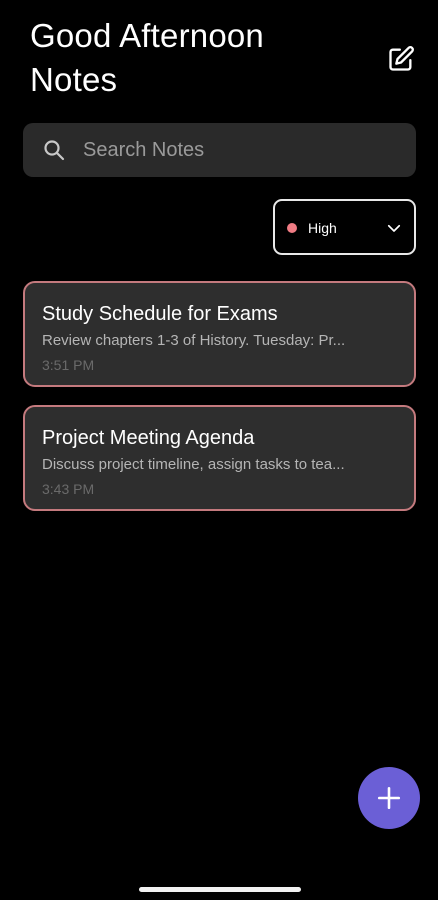 This screenshot has width=438, height=900. What do you see at coordinates (394, 228) in the screenshot?
I see `chevron-down-icon` at bounding box center [394, 228].